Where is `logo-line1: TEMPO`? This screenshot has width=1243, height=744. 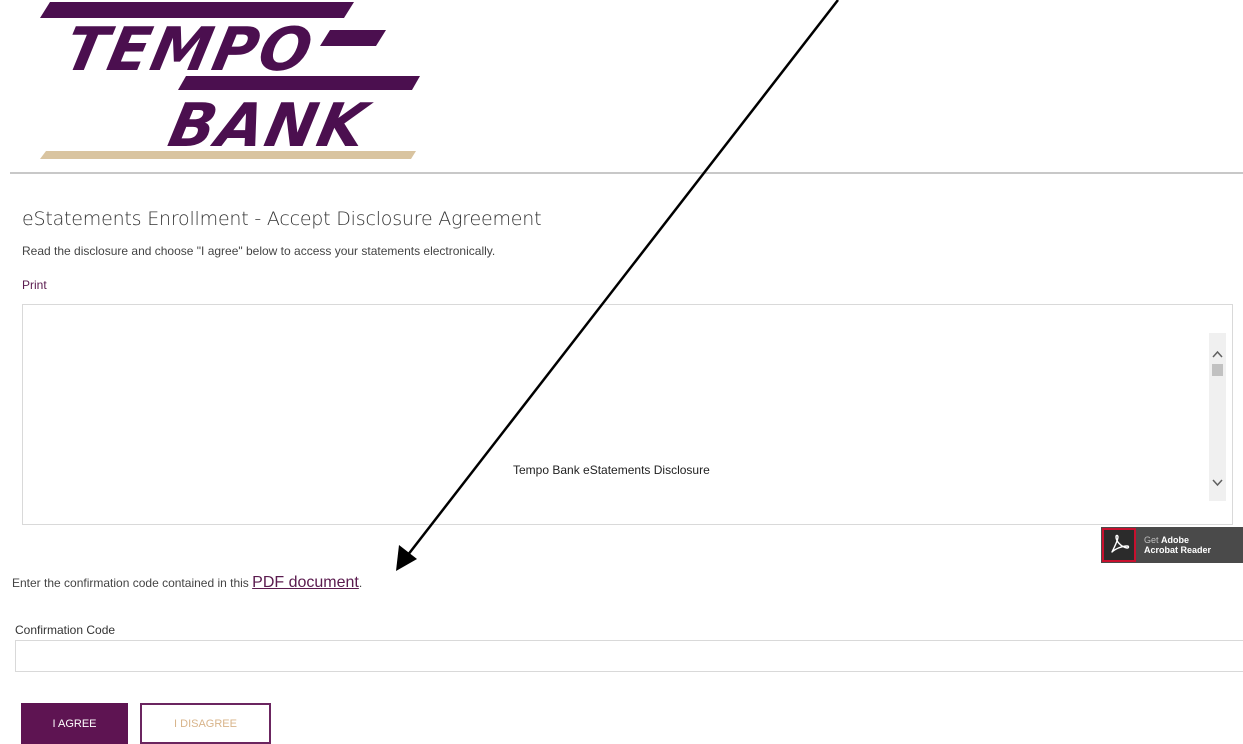 logo-line1: TEMPO is located at coordinates (189, 50).